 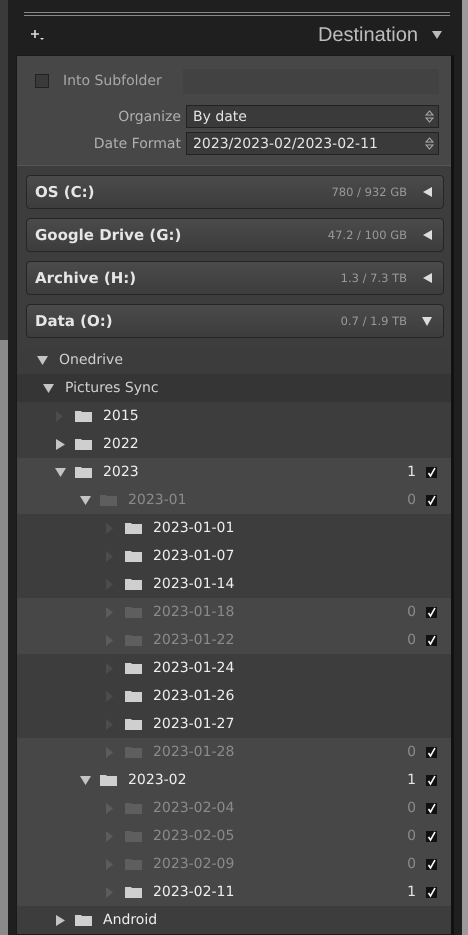 I want to click on scrollbar, so click(x=4, y=467).